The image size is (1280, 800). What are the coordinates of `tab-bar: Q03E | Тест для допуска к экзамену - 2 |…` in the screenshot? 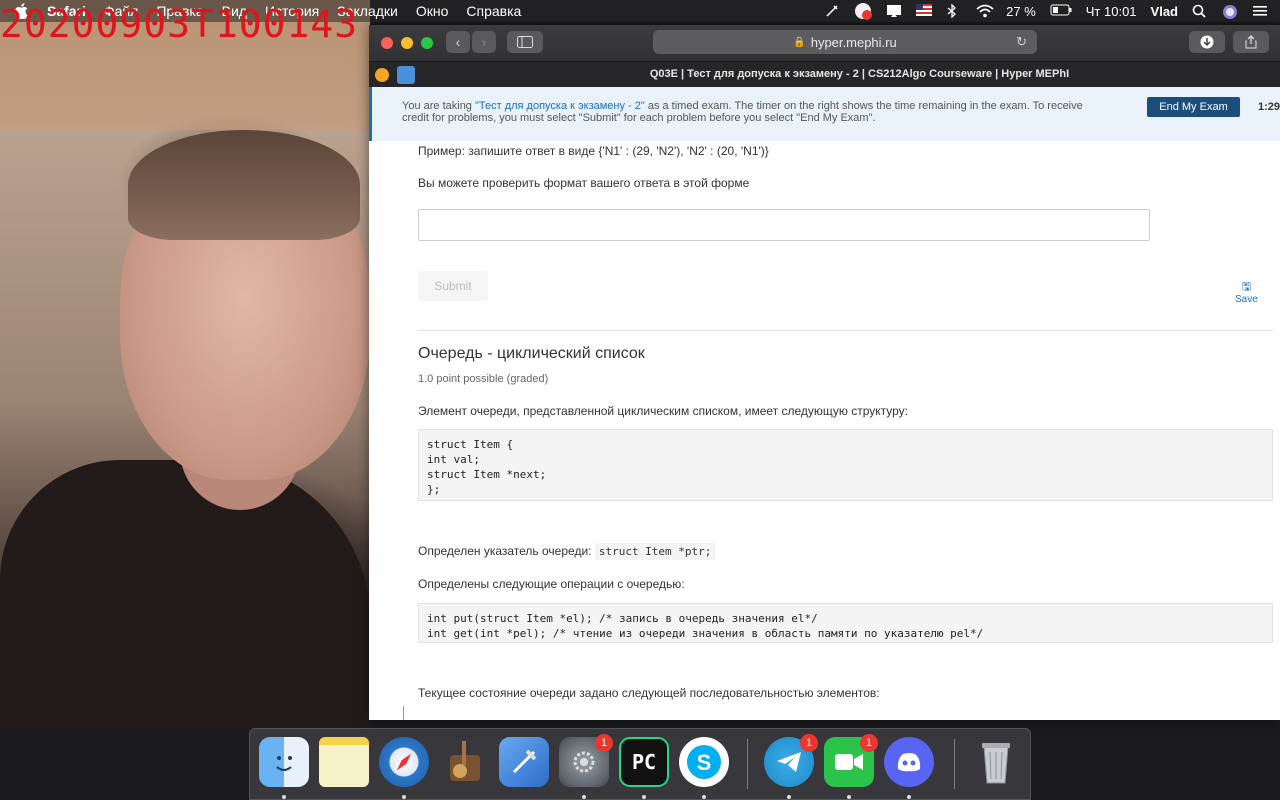 It's located at (824, 74).